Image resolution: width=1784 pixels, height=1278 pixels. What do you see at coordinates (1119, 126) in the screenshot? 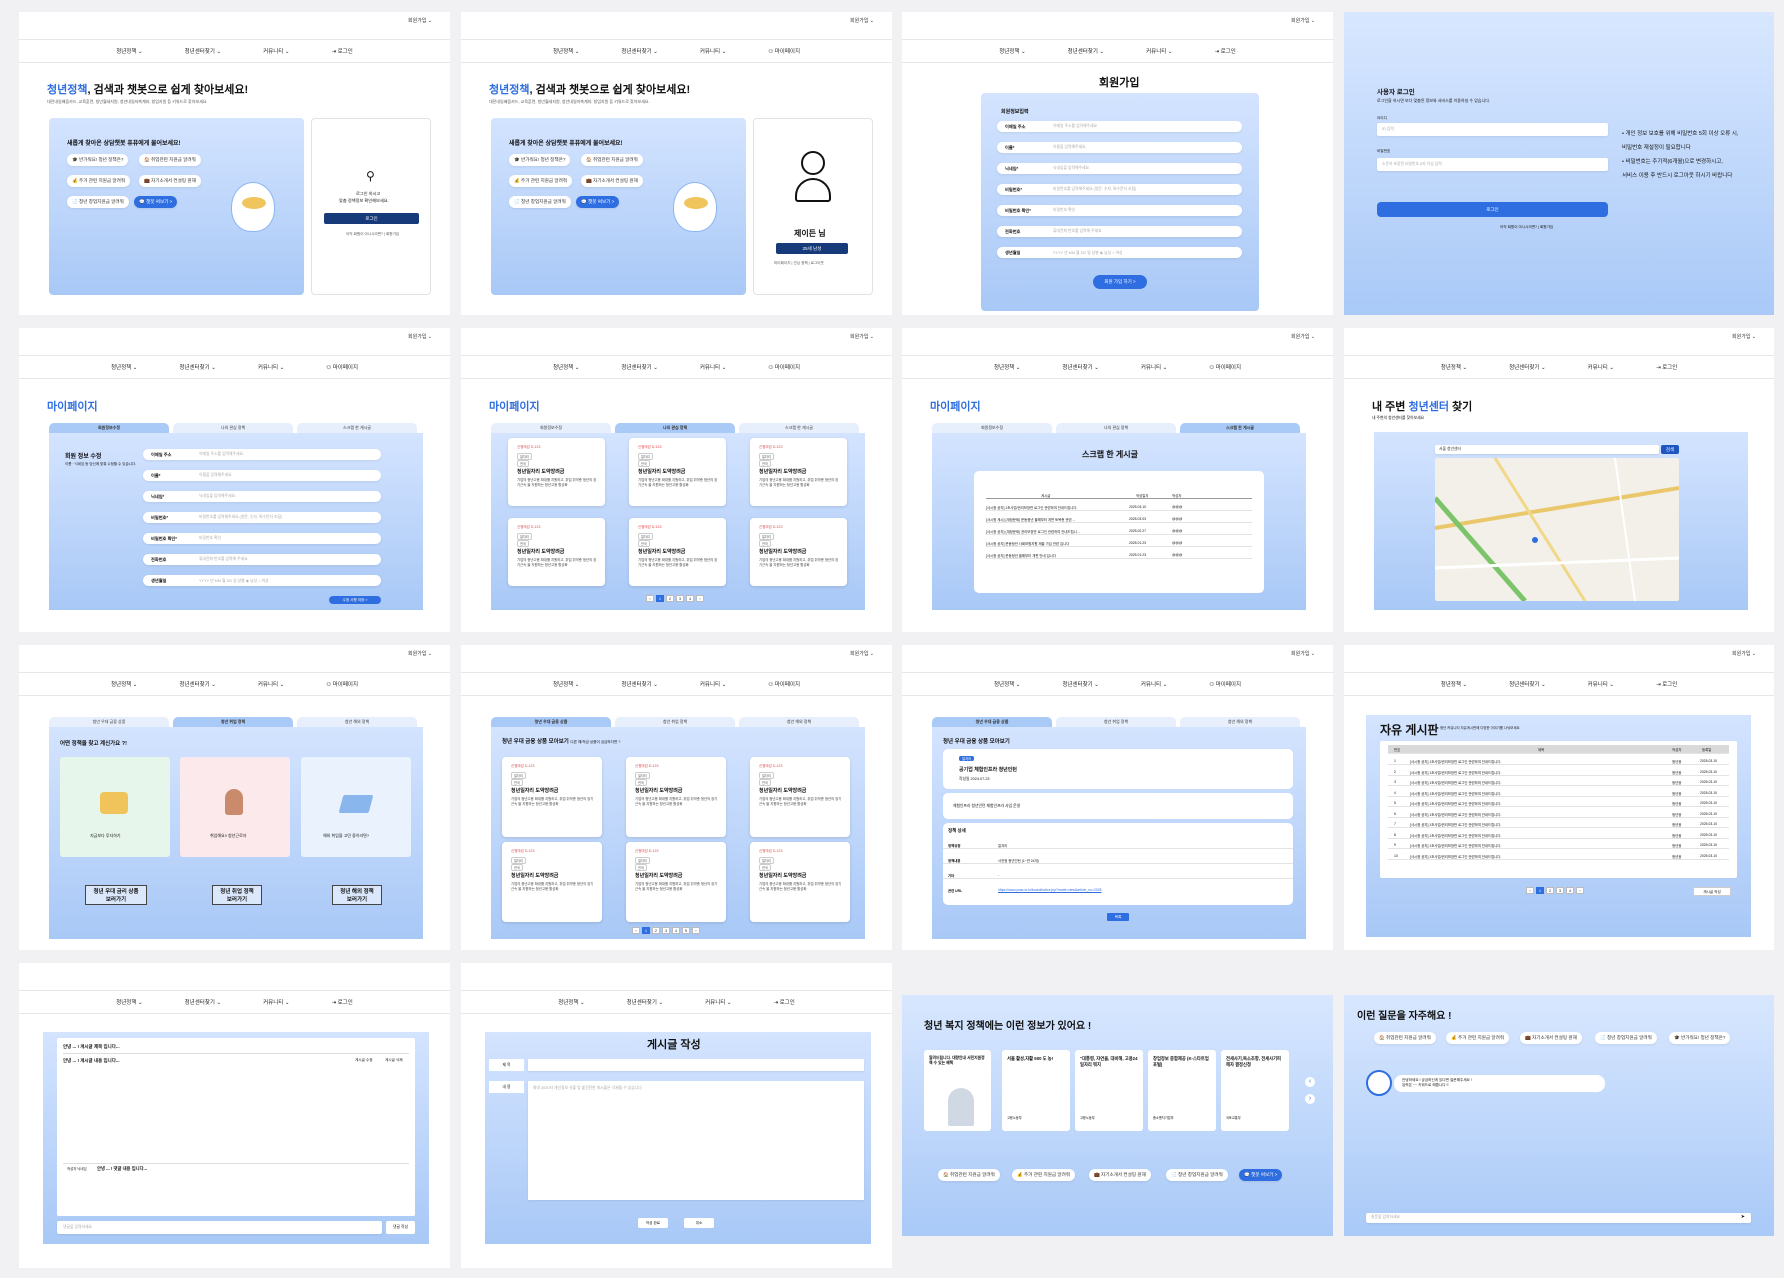
I see `email-field: 이메일 주소 이메일 주소를 입력해주세요.` at bounding box center [1119, 126].